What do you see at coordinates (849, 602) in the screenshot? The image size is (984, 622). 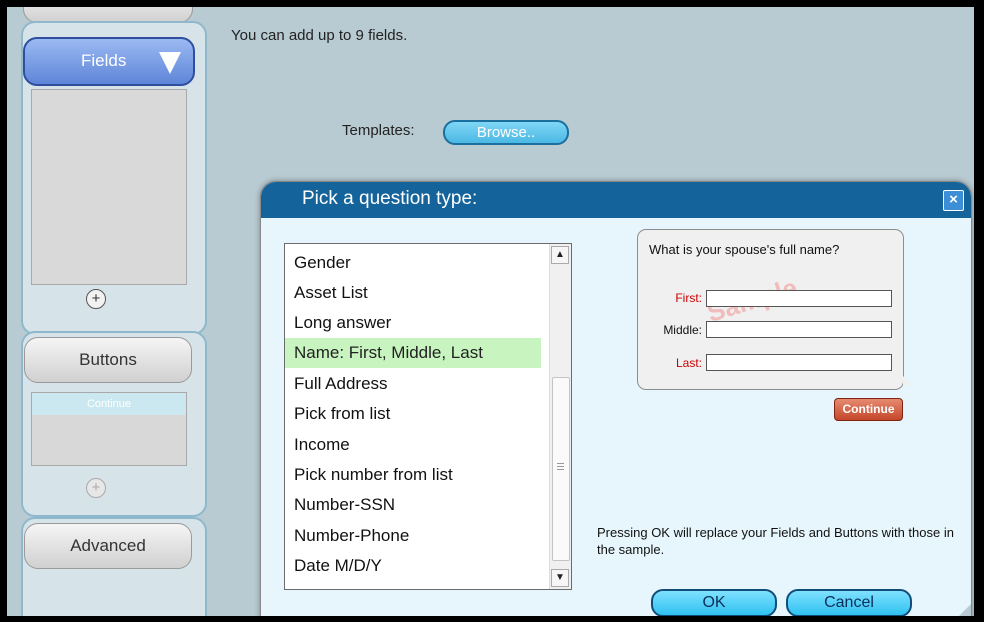 I see `cancel-button: Cancel` at bounding box center [849, 602].